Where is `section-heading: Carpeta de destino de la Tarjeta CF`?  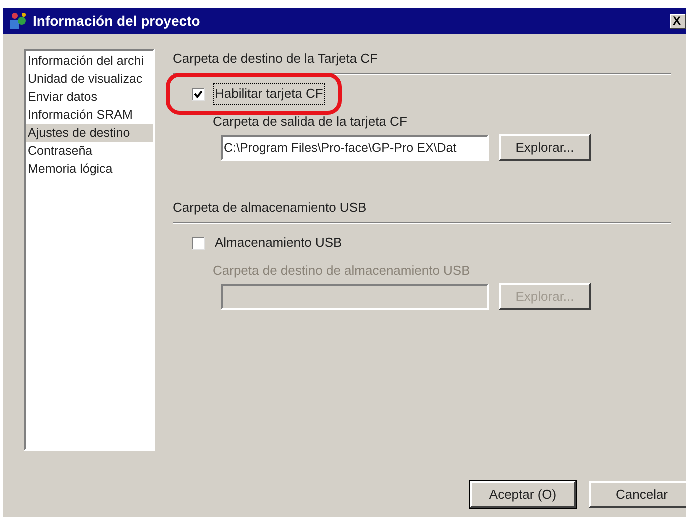 section-heading: Carpeta de destino de la Tarjeta CF is located at coordinates (275, 59).